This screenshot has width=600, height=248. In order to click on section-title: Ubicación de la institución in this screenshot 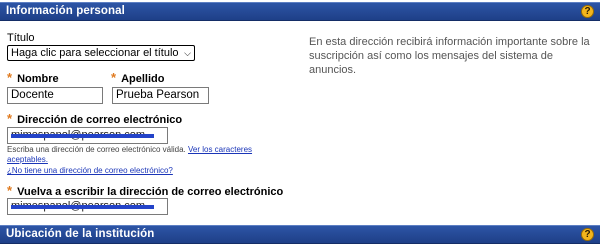, I will do `click(80, 234)`.